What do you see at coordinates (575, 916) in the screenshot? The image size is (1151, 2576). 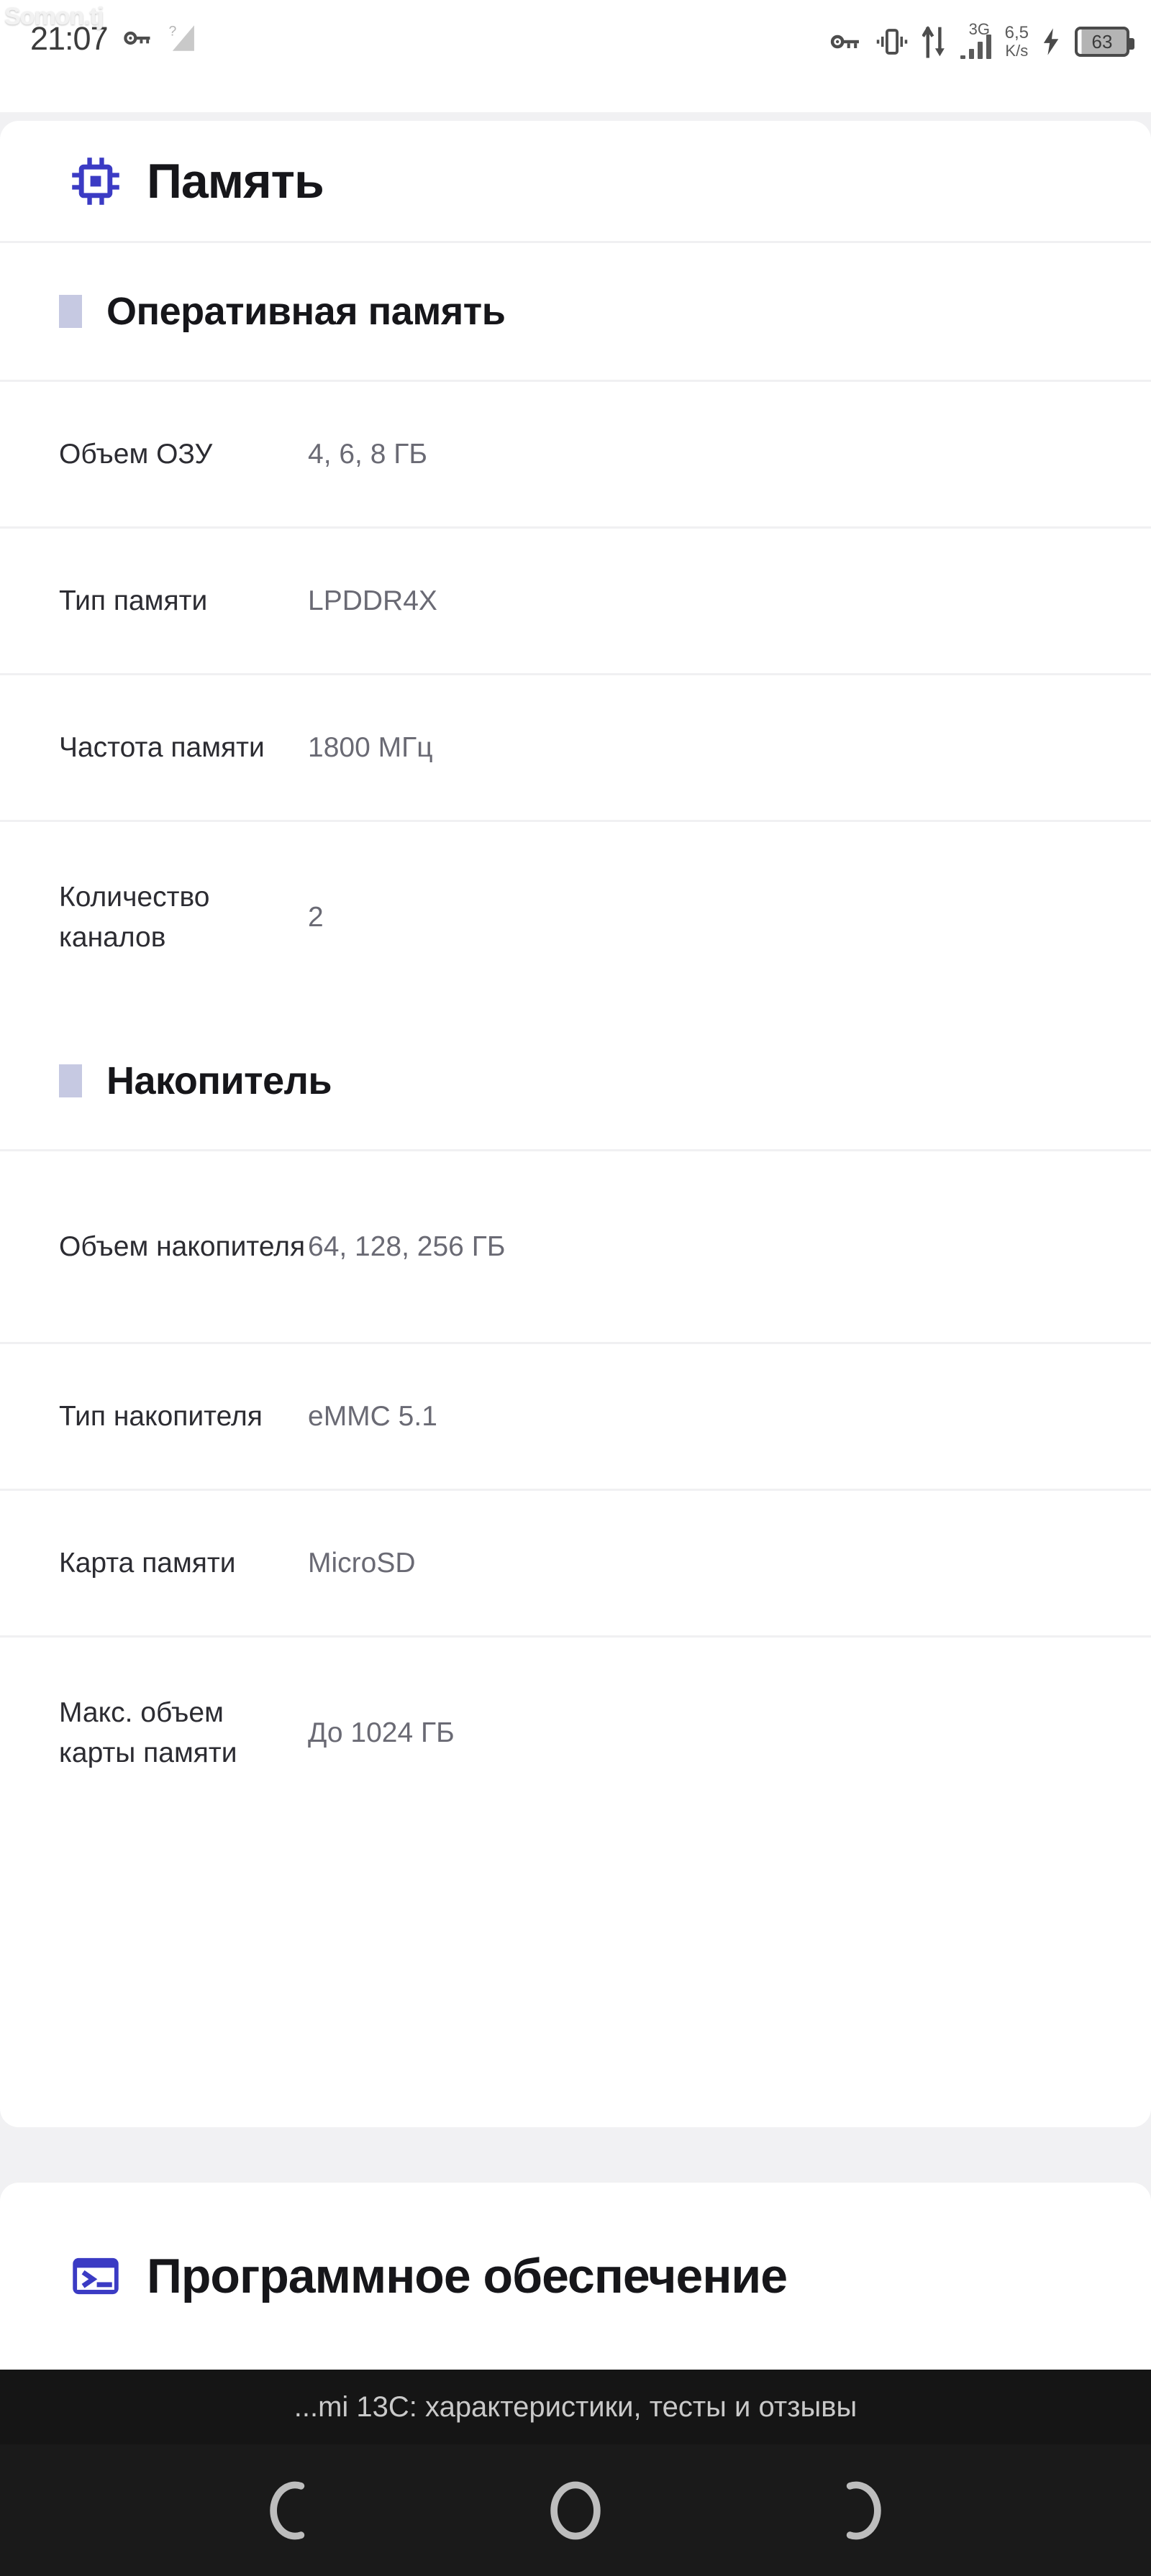 I see `table-row: Количество каналов 2` at bounding box center [575, 916].